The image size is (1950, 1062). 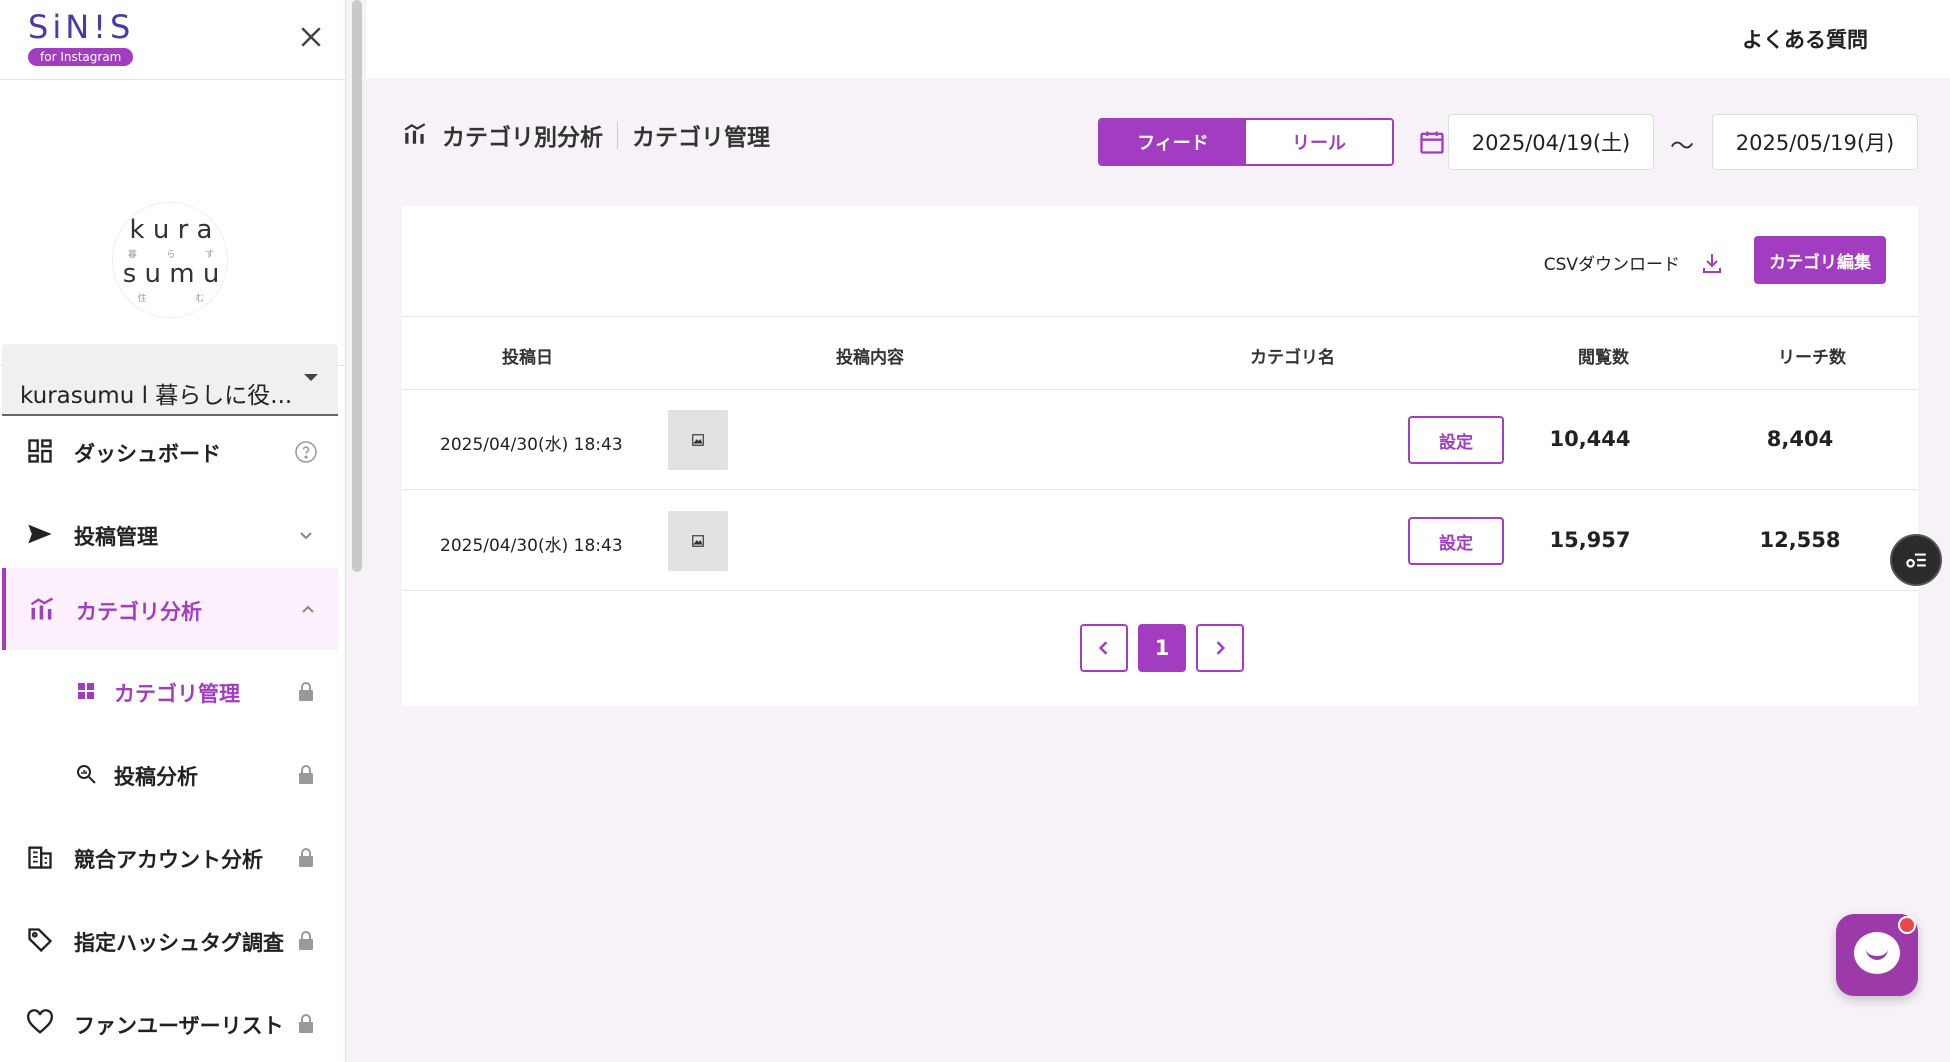 What do you see at coordinates (177, 694) in the screenshot?
I see `sidebar-item-label: カテゴリ管理` at bounding box center [177, 694].